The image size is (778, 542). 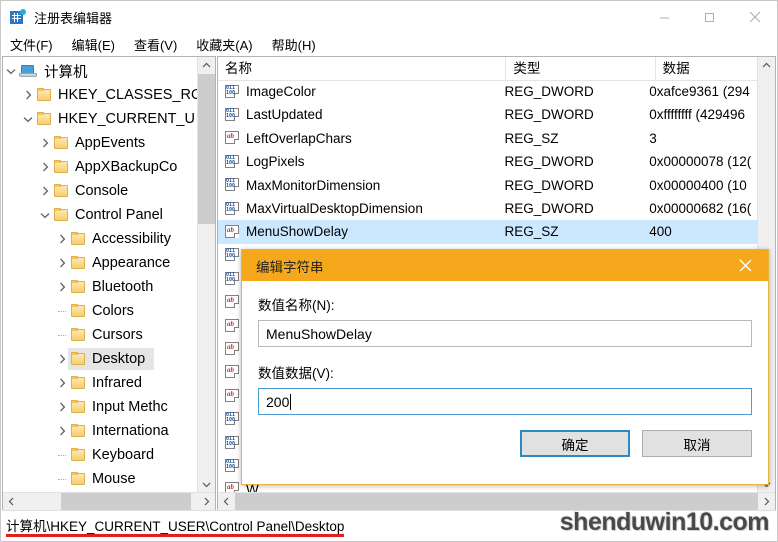 What do you see at coordinates (291, 401) in the screenshot?
I see `text-caret` at bounding box center [291, 401].